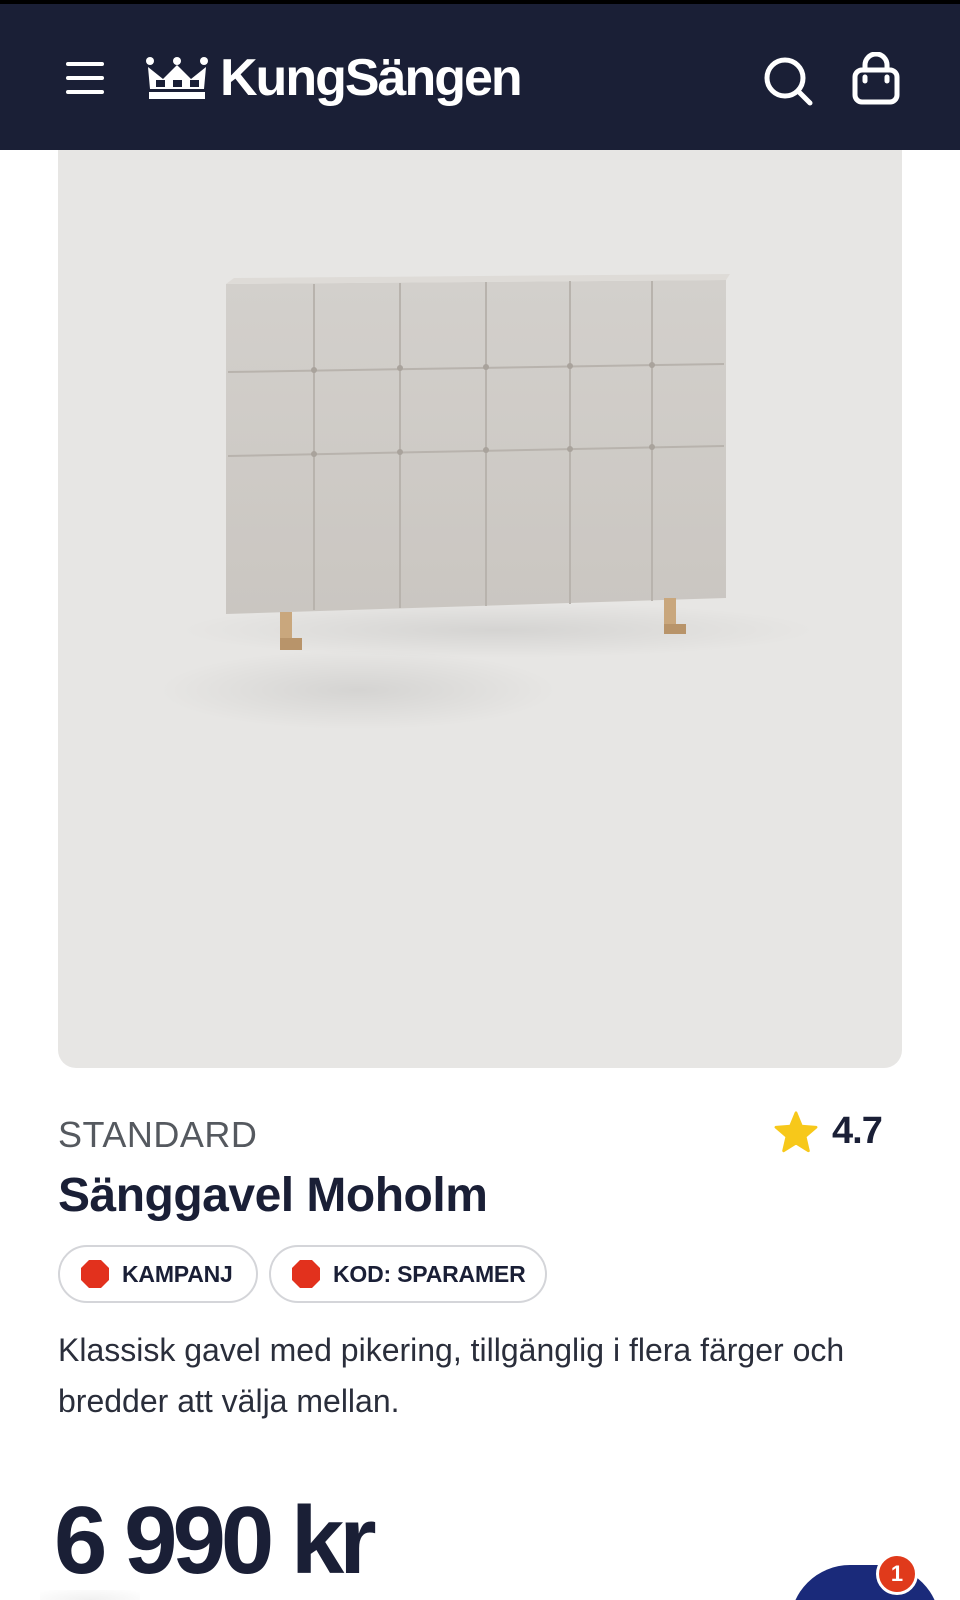  I want to click on discount-code-badge: KOD: SPARAMER, so click(408, 1274).